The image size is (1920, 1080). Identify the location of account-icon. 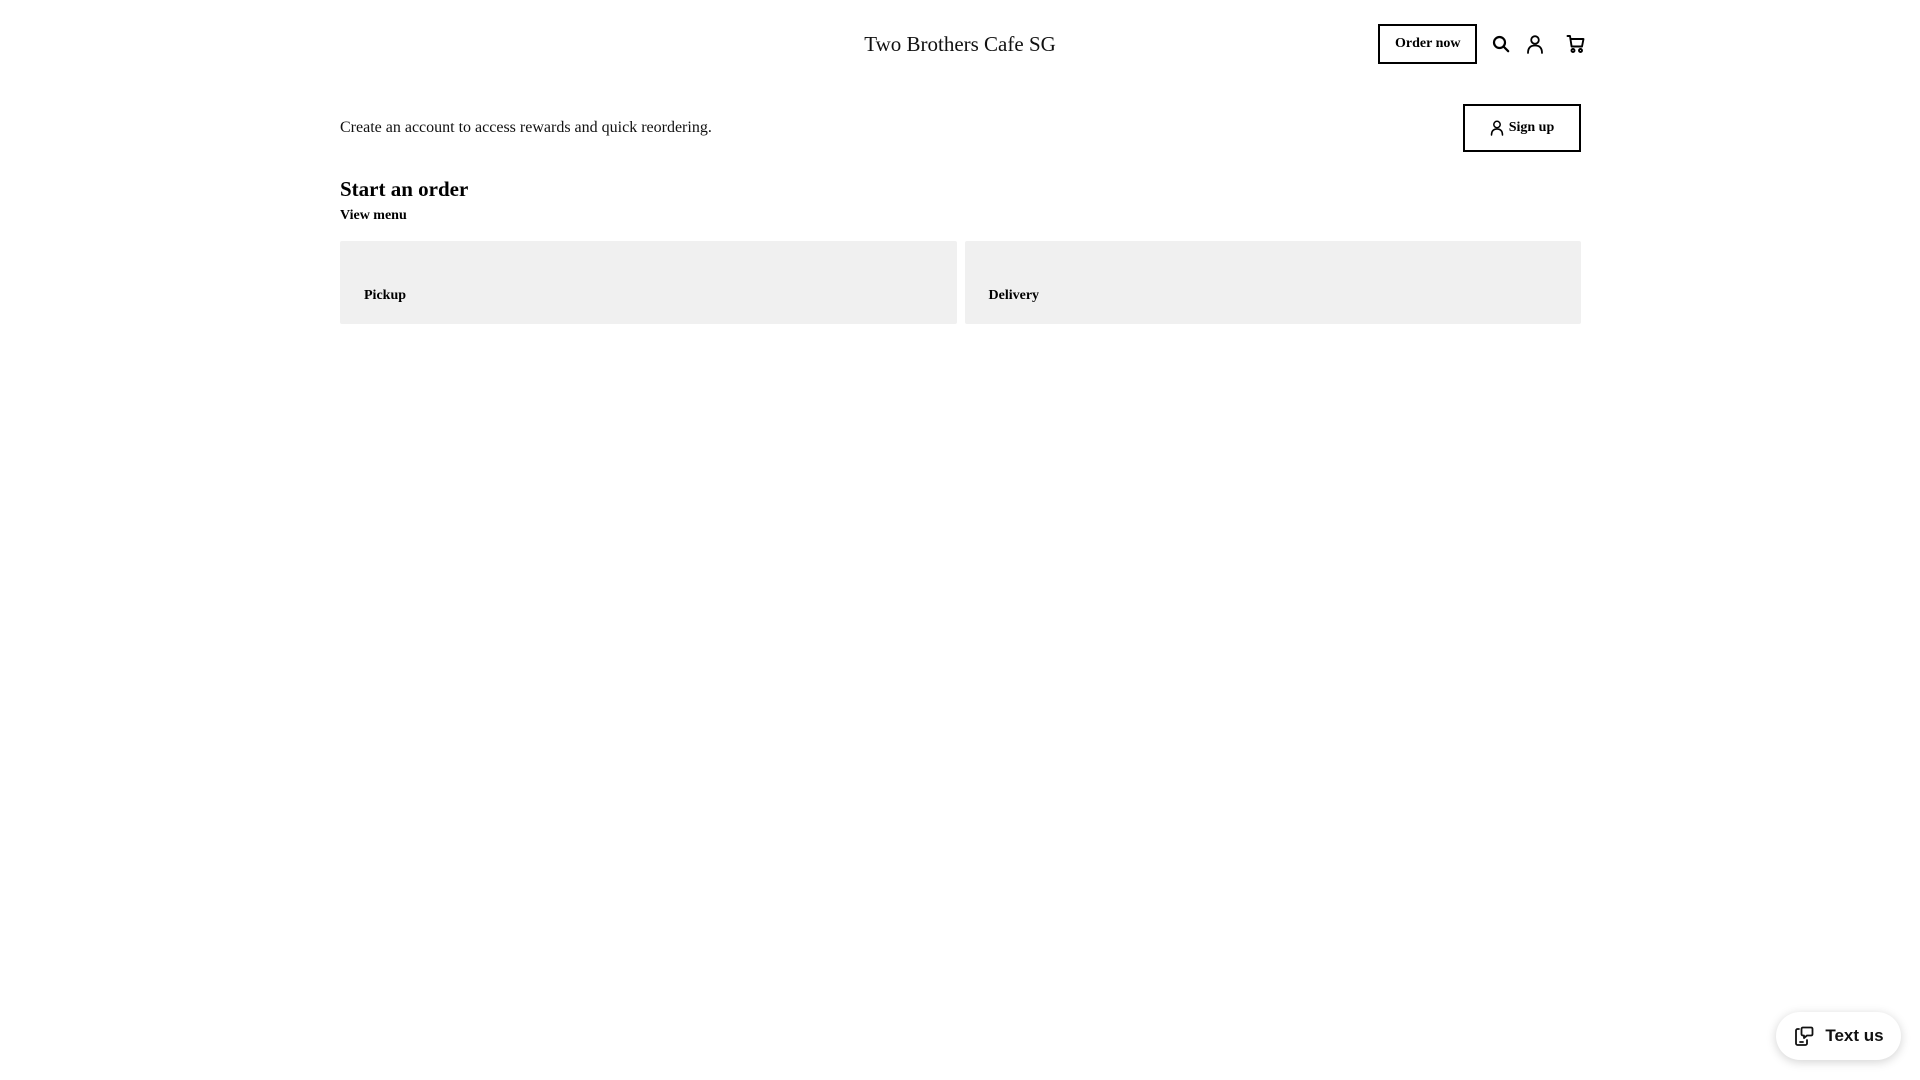
(1535, 44).